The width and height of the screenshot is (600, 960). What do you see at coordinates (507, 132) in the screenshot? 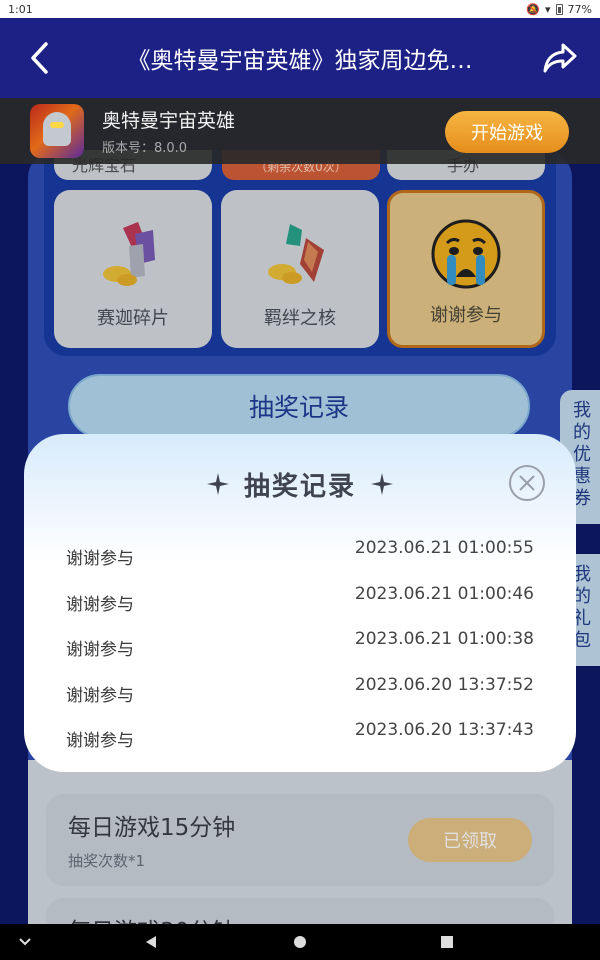
I see `start-game-button: 开始游戏` at bounding box center [507, 132].